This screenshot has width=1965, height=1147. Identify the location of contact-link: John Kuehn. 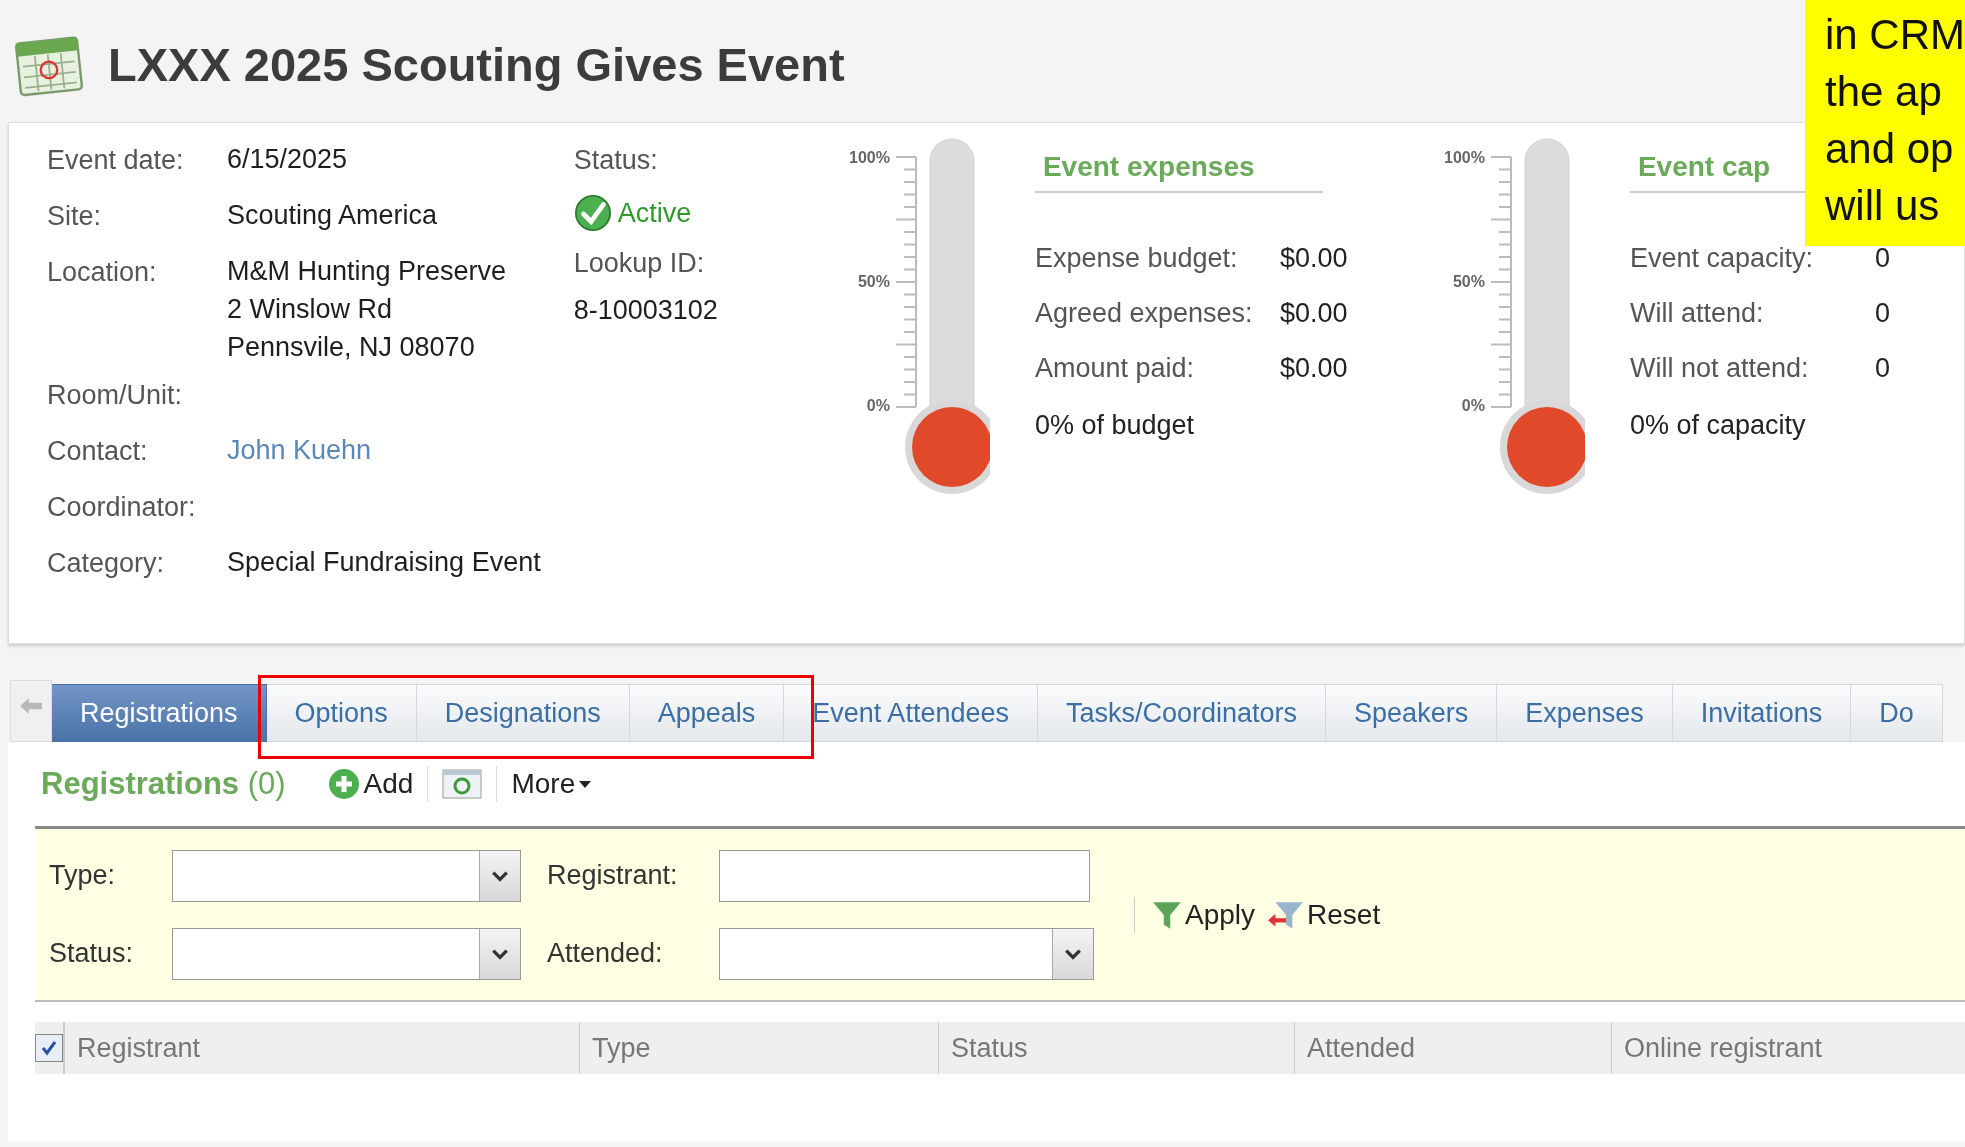
(299, 450).